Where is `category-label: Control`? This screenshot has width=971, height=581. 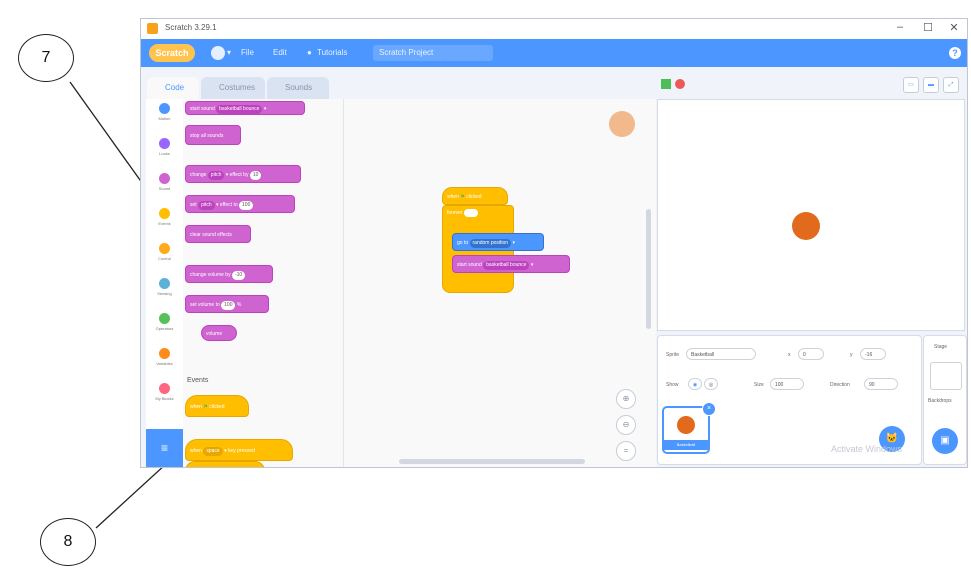
category-label: Control is located at coordinates (164, 258).